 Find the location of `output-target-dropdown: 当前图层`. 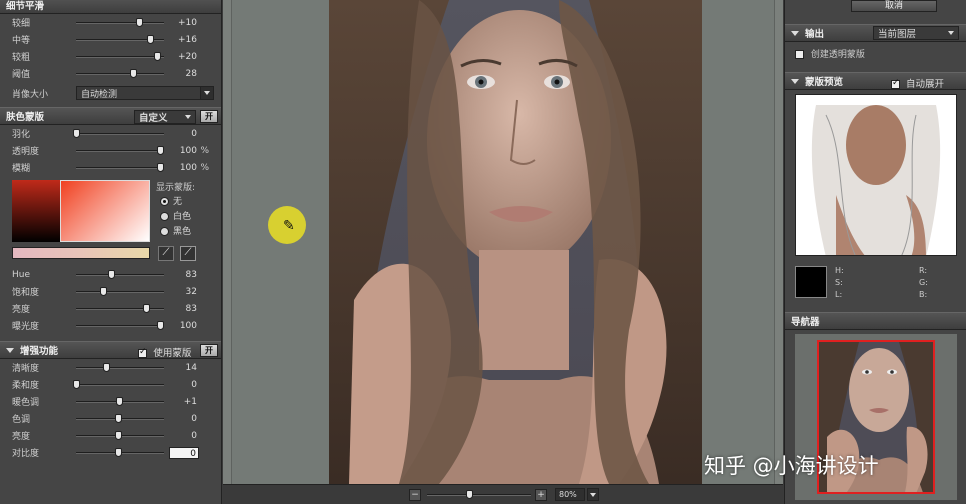

output-target-dropdown: 当前图层 is located at coordinates (916, 33).